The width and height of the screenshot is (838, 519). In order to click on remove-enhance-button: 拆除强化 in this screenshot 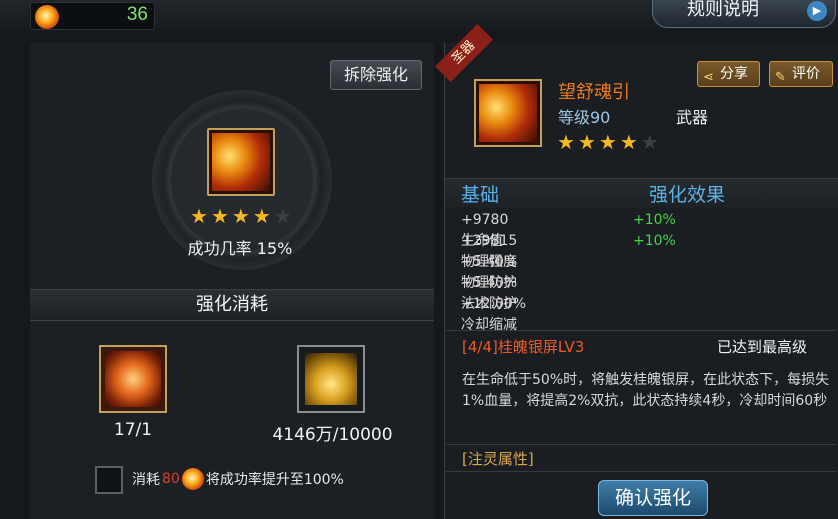, I will do `click(376, 75)`.